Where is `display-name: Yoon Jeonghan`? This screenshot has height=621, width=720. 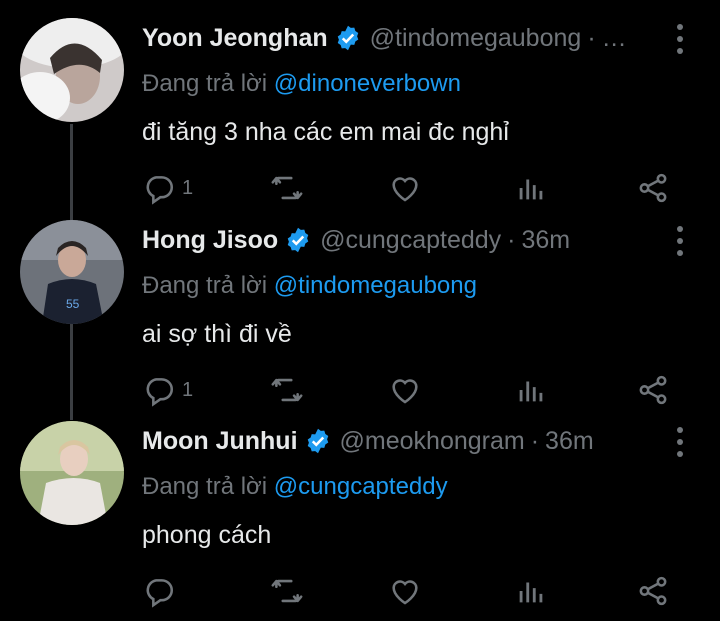 display-name: Yoon Jeonghan is located at coordinates (235, 38).